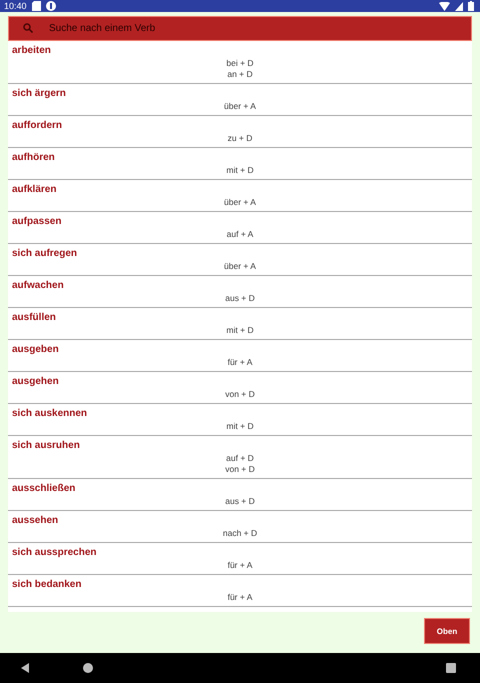 The width and height of the screenshot is (480, 683). I want to click on sd-card-icon, so click(36, 6).